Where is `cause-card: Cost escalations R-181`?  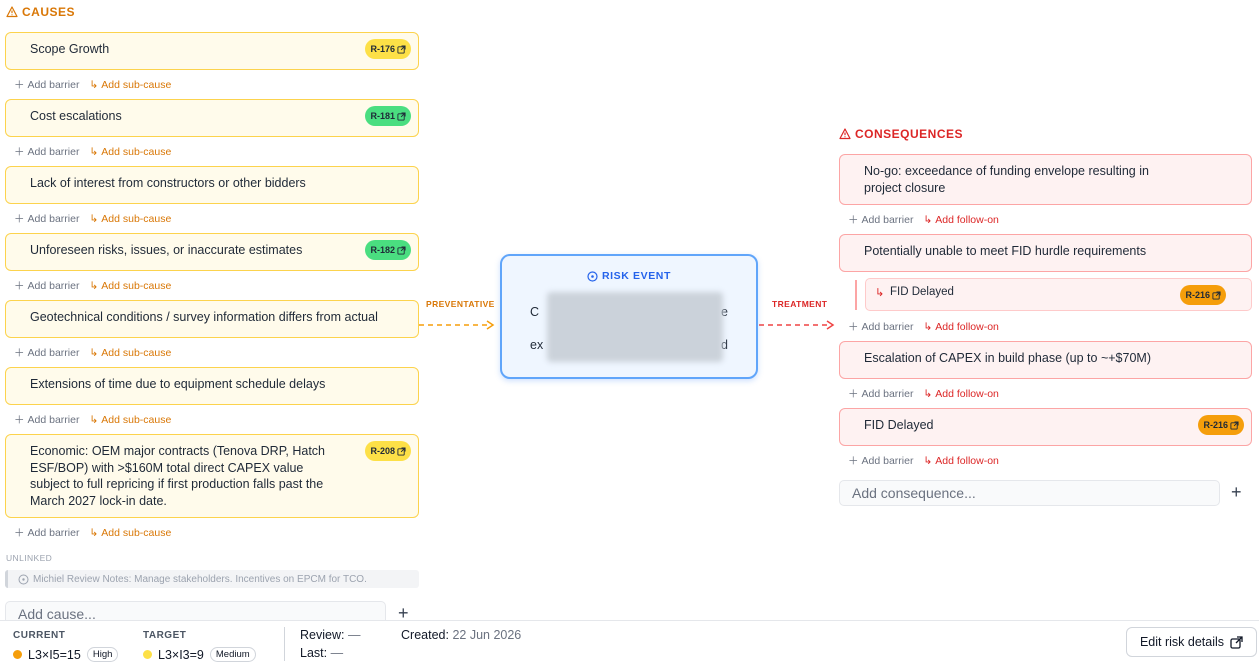 cause-card: Cost escalations R-181 is located at coordinates (212, 118).